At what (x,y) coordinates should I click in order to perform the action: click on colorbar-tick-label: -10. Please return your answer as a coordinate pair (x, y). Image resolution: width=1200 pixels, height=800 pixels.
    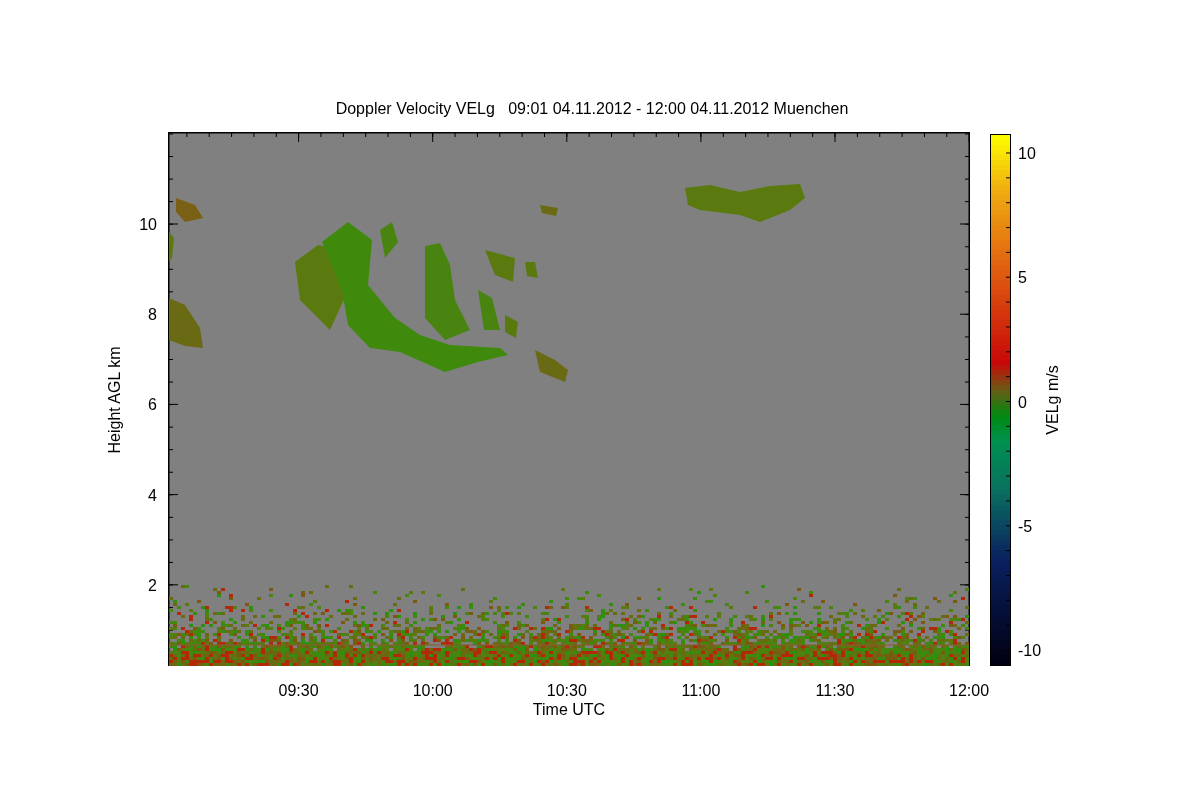
    Looking at the image, I should click on (1030, 650).